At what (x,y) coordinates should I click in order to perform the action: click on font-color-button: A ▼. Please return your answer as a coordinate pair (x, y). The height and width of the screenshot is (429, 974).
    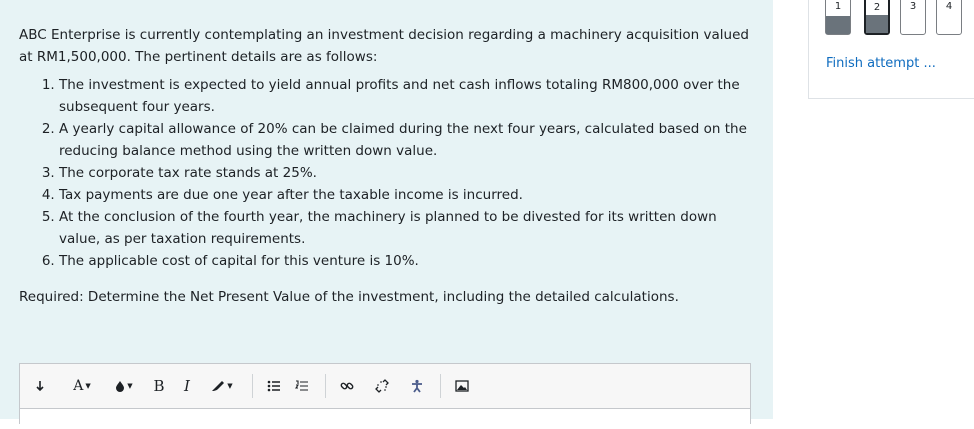
    Looking at the image, I should click on (82, 386).